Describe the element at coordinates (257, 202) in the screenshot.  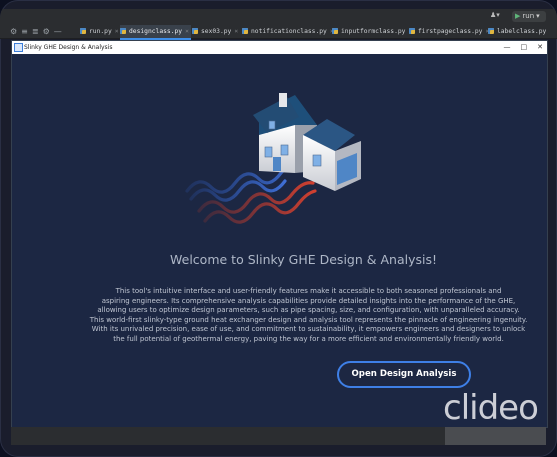
I see `slinky-loop-hot` at that location.